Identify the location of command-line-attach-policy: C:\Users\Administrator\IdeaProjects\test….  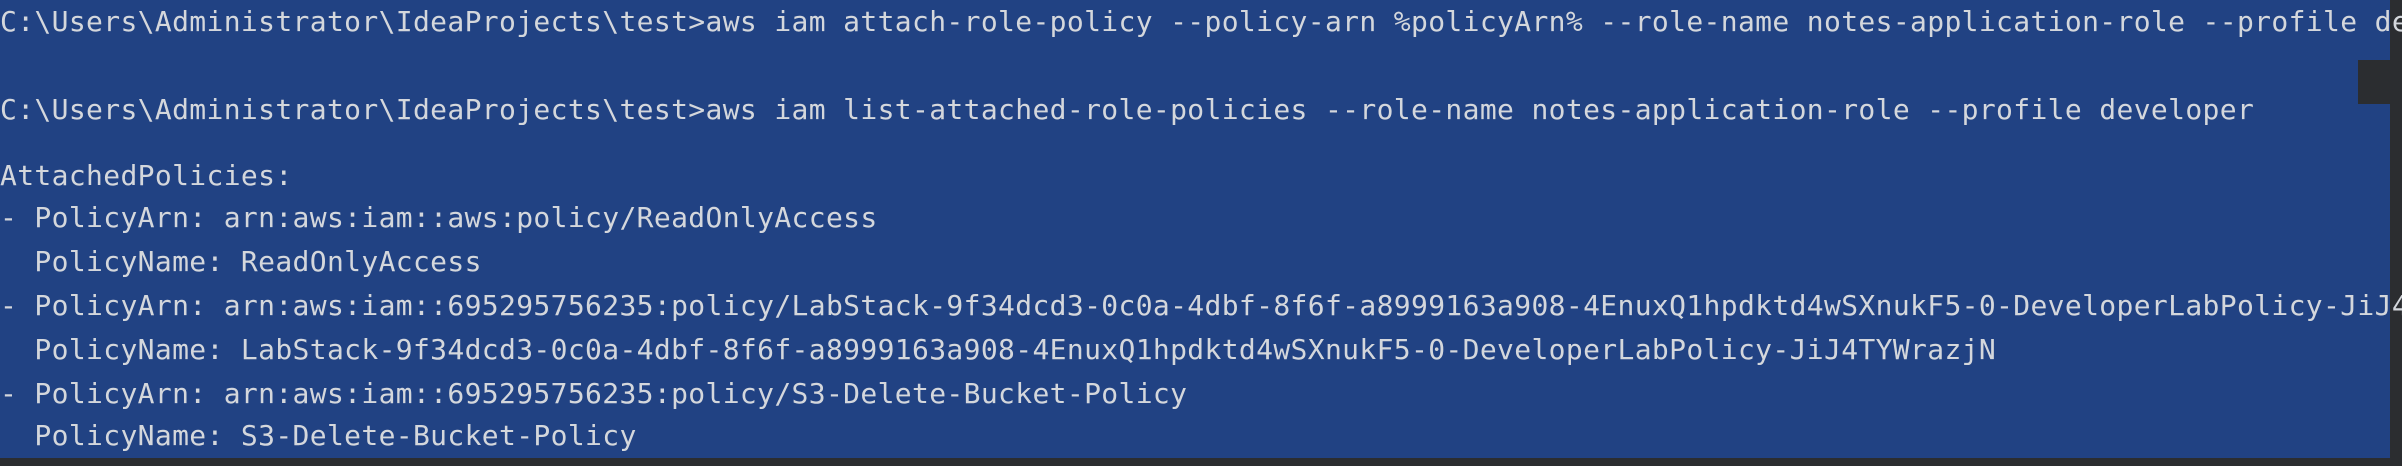
(1201, 22).